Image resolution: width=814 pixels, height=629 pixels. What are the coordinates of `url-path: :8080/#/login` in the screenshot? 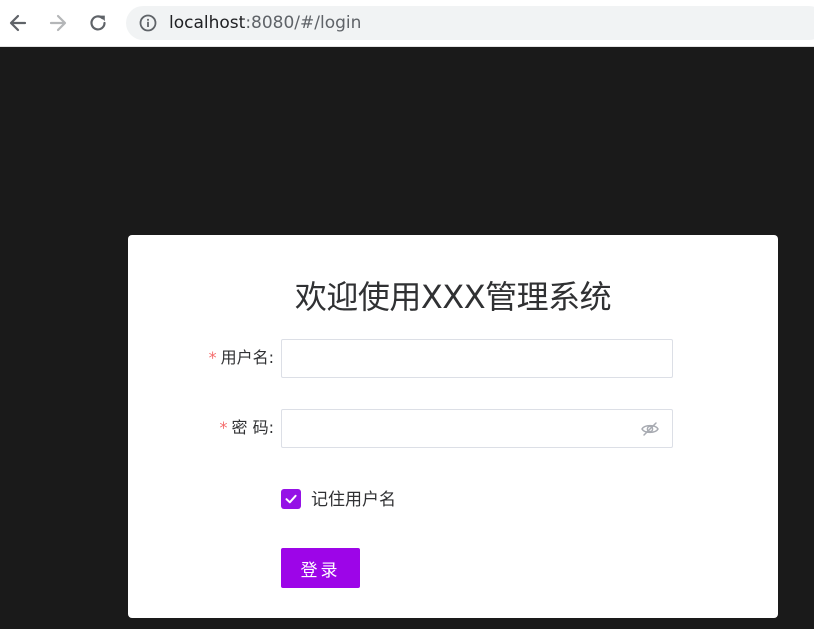 It's located at (303, 23).